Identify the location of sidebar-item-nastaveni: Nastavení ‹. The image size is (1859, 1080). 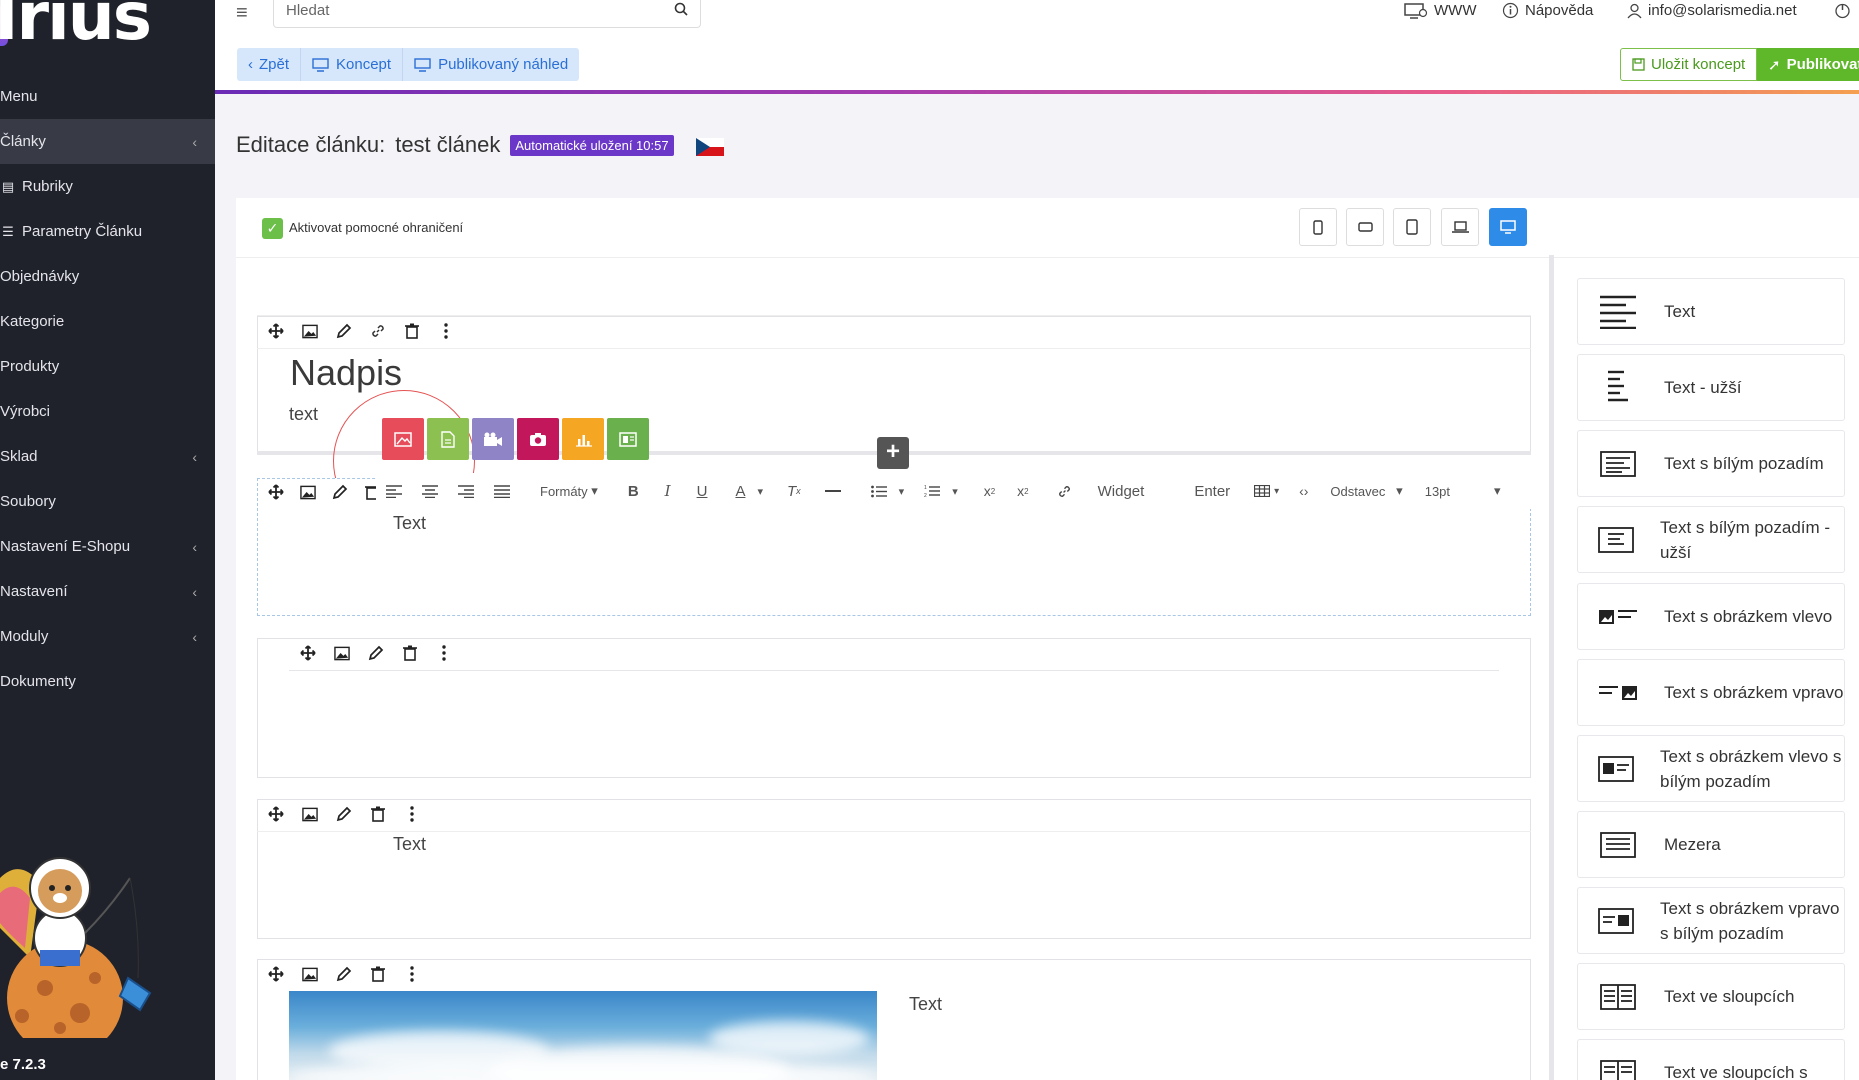
(107, 591).